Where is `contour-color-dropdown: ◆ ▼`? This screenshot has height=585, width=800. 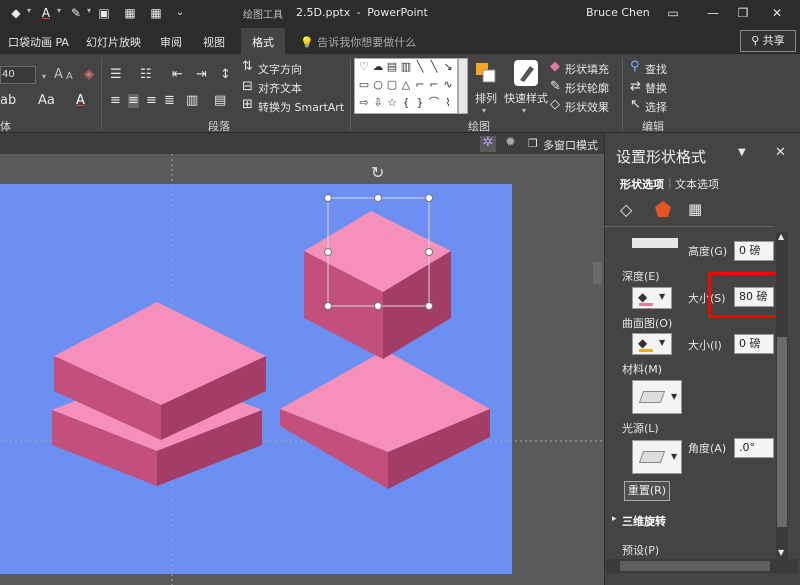 contour-color-dropdown: ◆ ▼ is located at coordinates (652, 344).